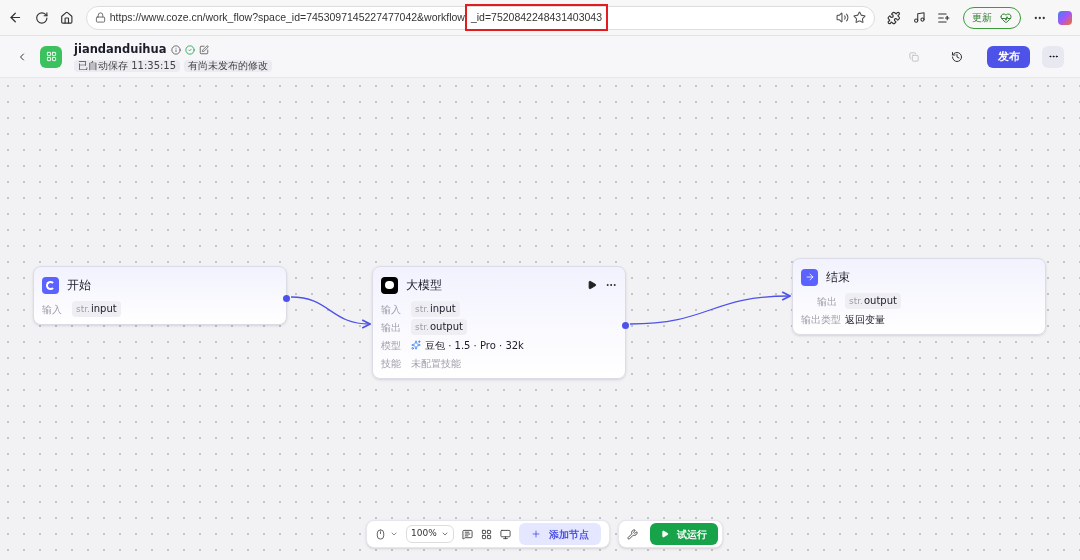  Describe the element at coordinates (79, 285) in the screenshot. I see `node-title: 开始` at that location.